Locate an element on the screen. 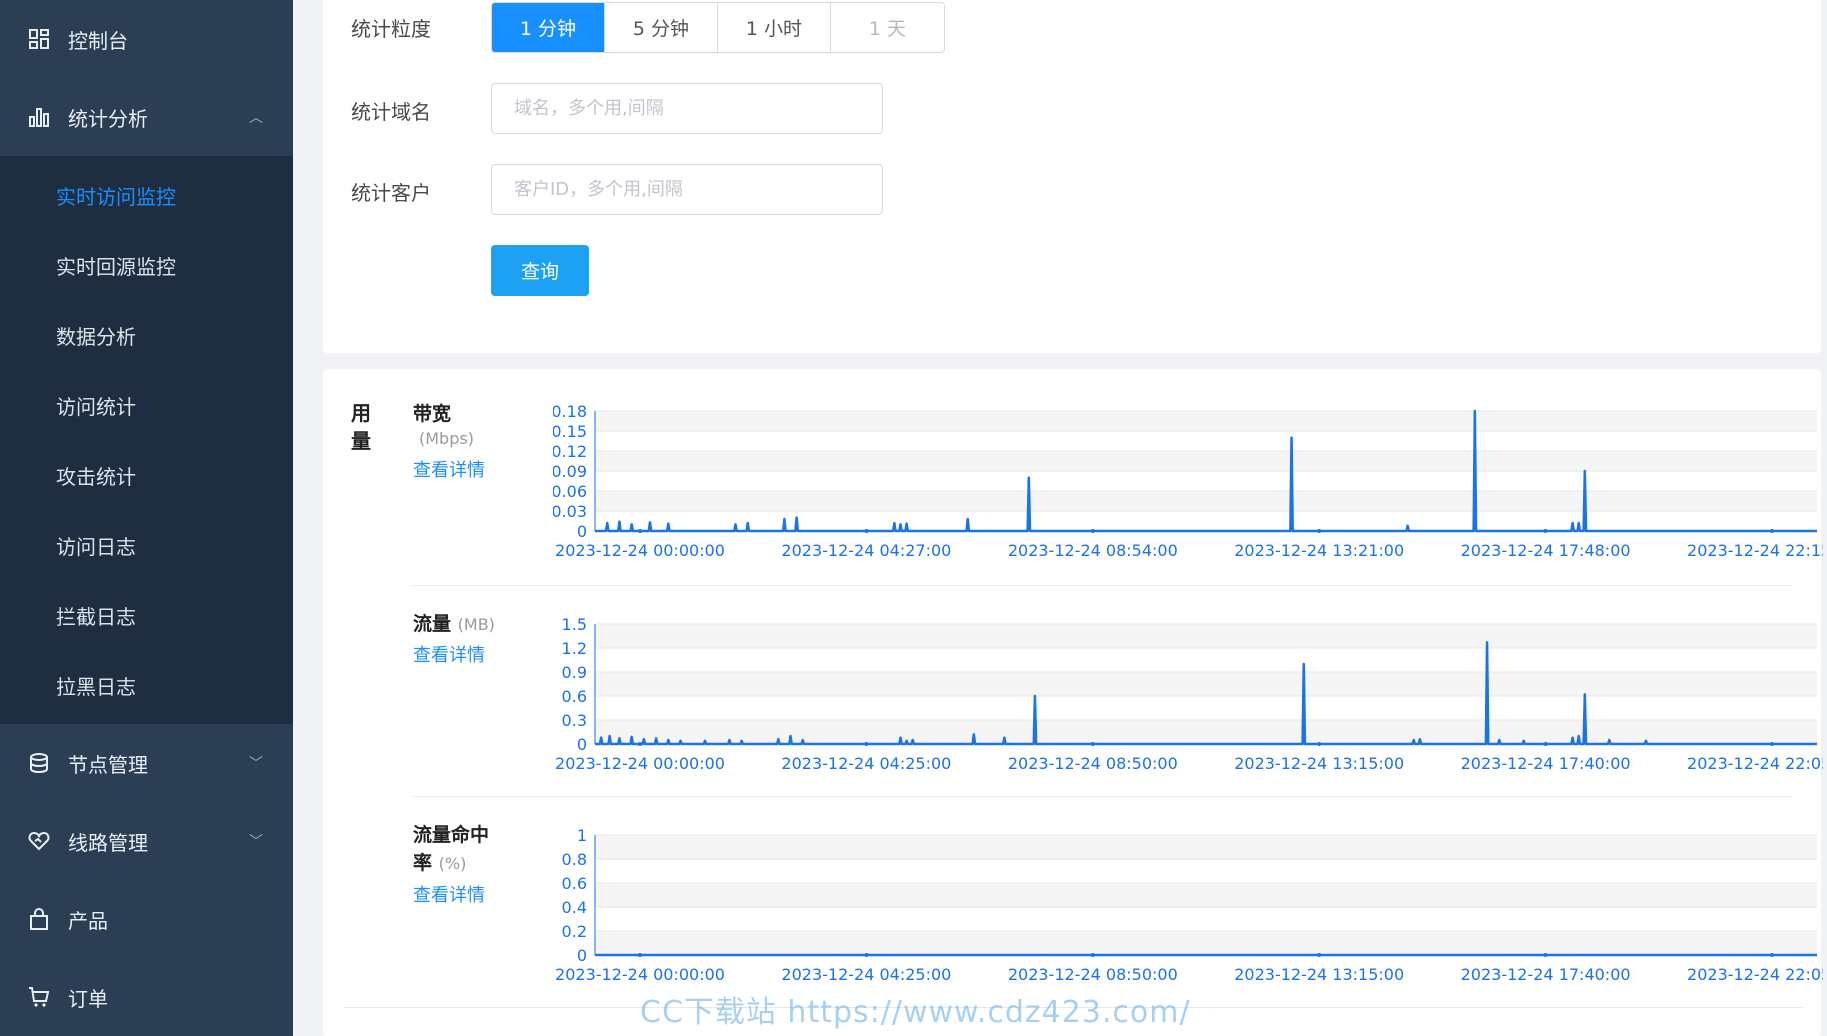  submenu-attack-stats: 攻击统计 is located at coordinates (146, 475).